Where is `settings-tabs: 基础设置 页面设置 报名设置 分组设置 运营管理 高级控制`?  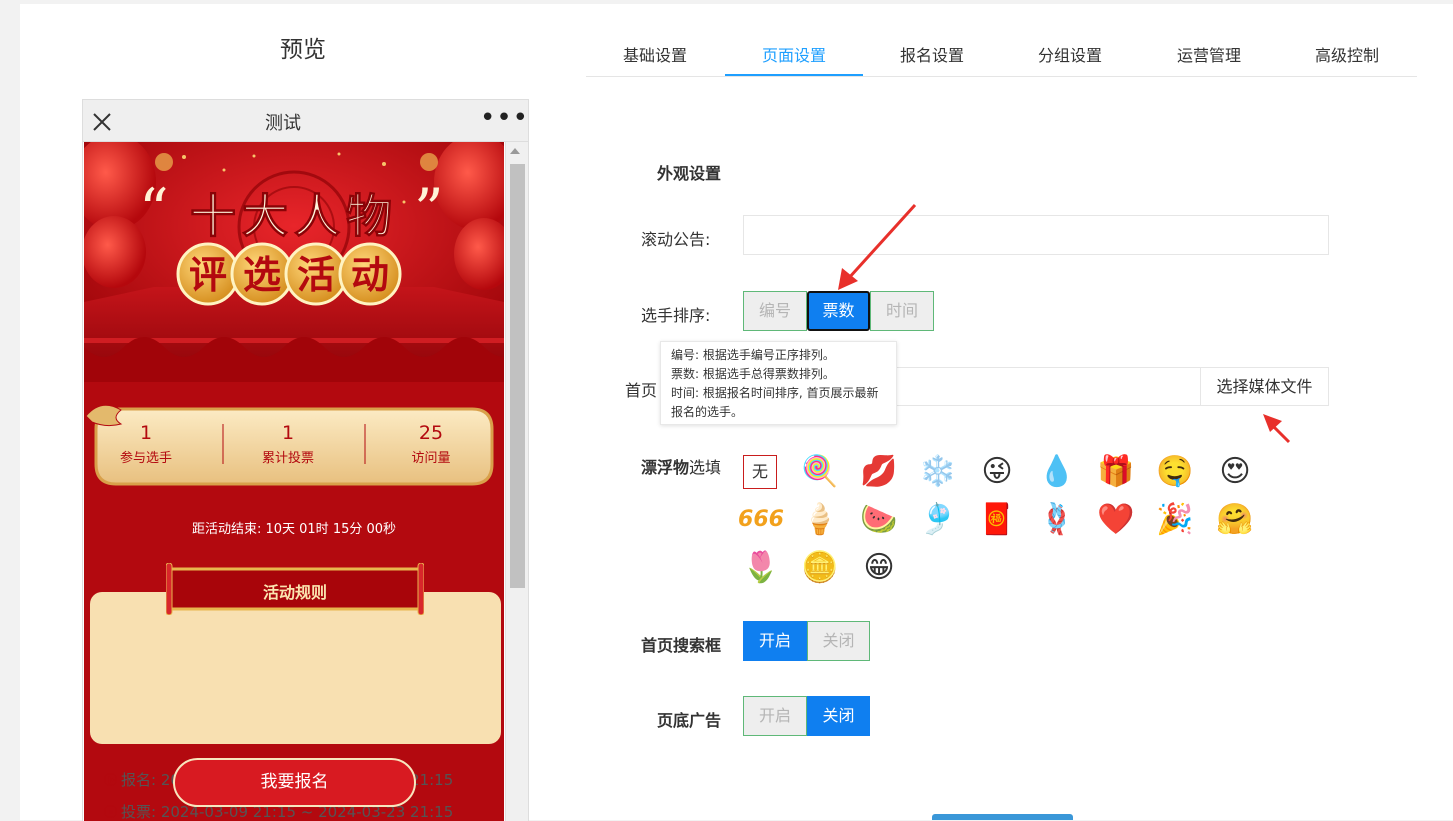 settings-tabs: 基础设置 页面设置 报名设置 分组设置 运营管理 高级控制 is located at coordinates (1001, 53).